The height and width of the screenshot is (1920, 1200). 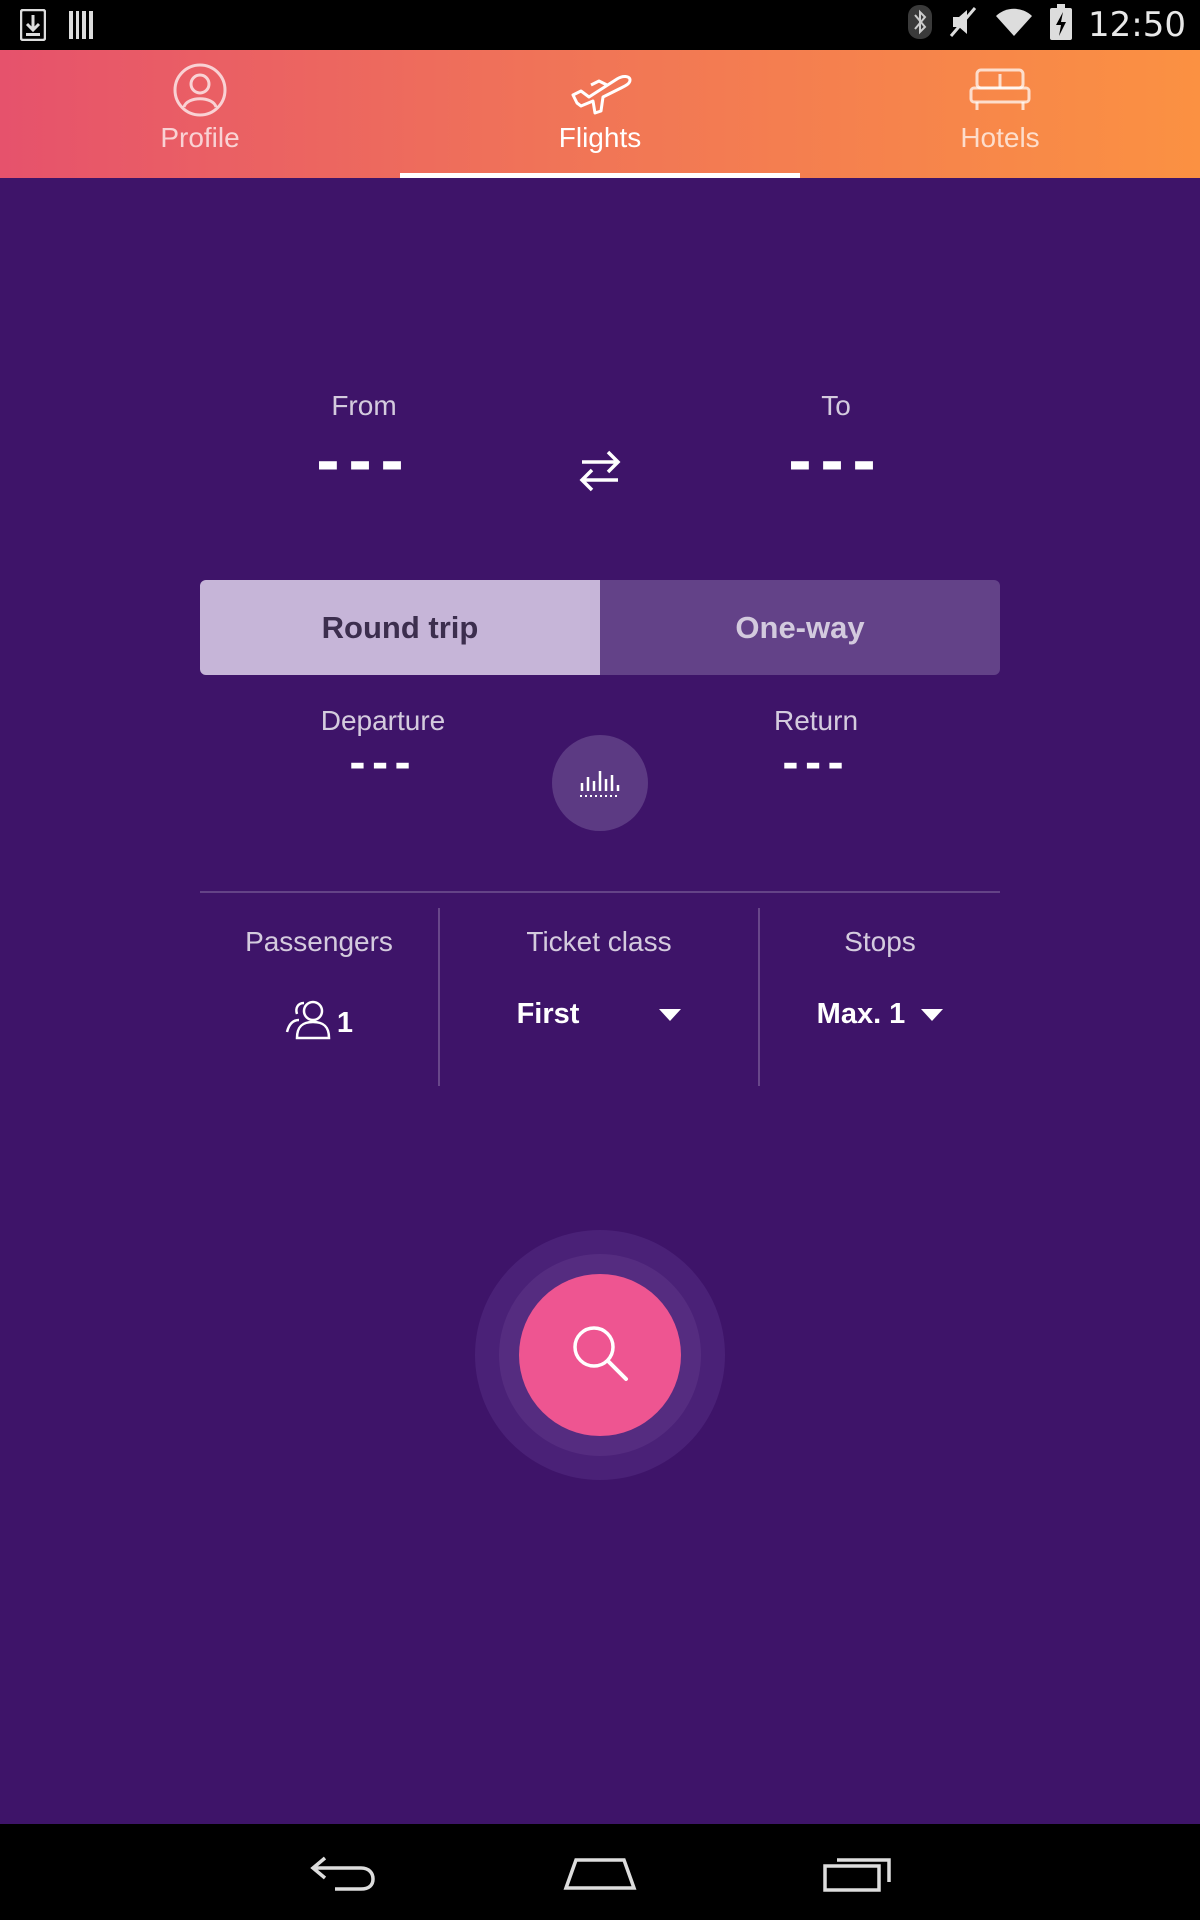 What do you see at coordinates (1000, 90) in the screenshot?
I see `bed-icon` at bounding box center [1000, 90].